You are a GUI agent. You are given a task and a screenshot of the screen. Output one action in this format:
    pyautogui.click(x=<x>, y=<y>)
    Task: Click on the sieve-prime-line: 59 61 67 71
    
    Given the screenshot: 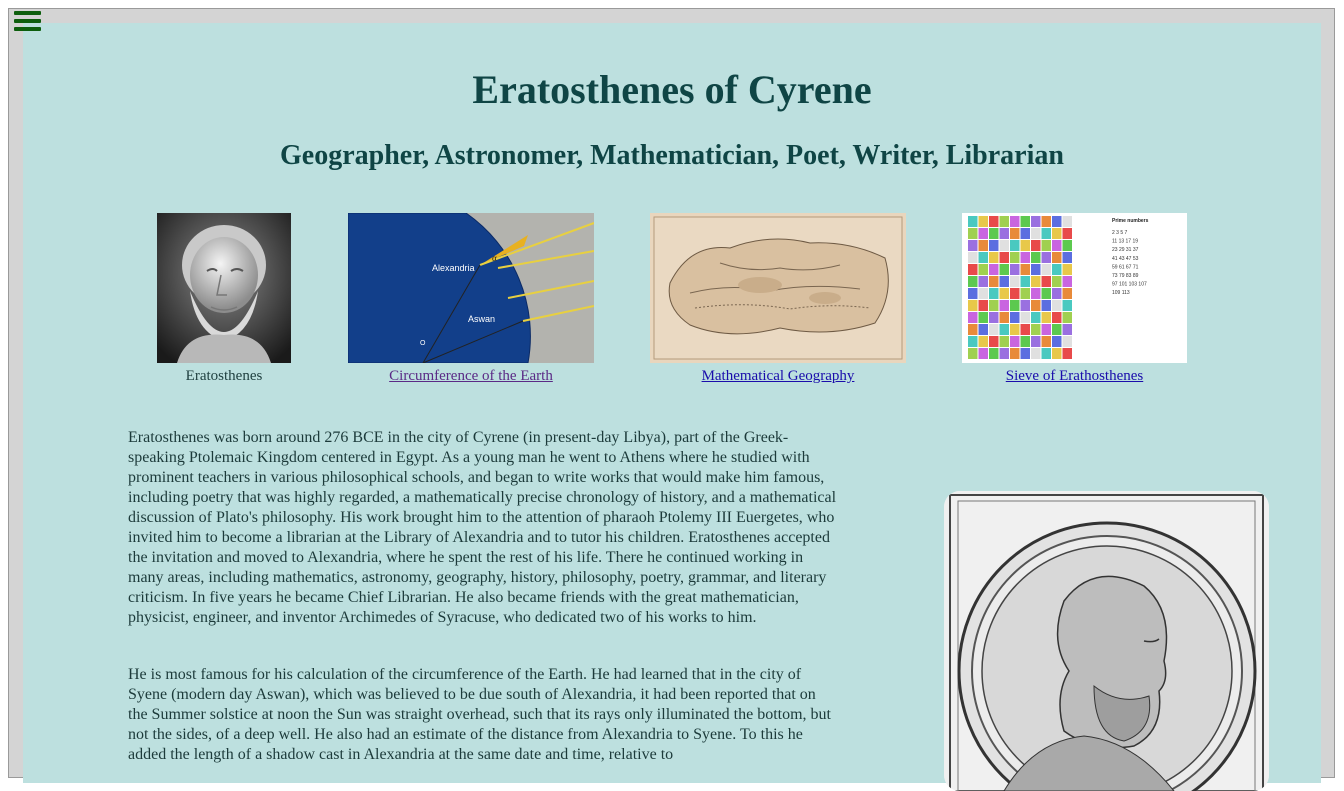 What is the action you would take?
    pyautogui.click(x=1125, y=267)
    